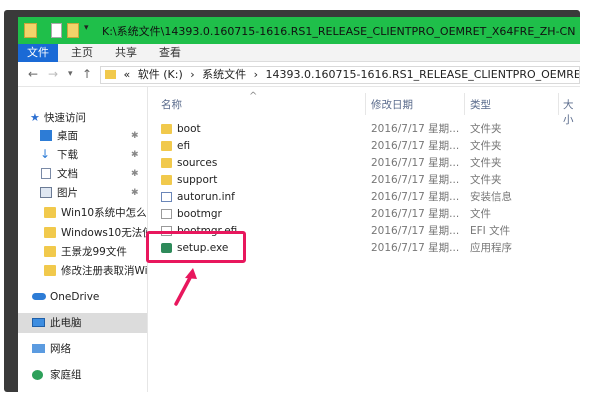  I want to click on column-header-type: 类型, so click(480, 104).